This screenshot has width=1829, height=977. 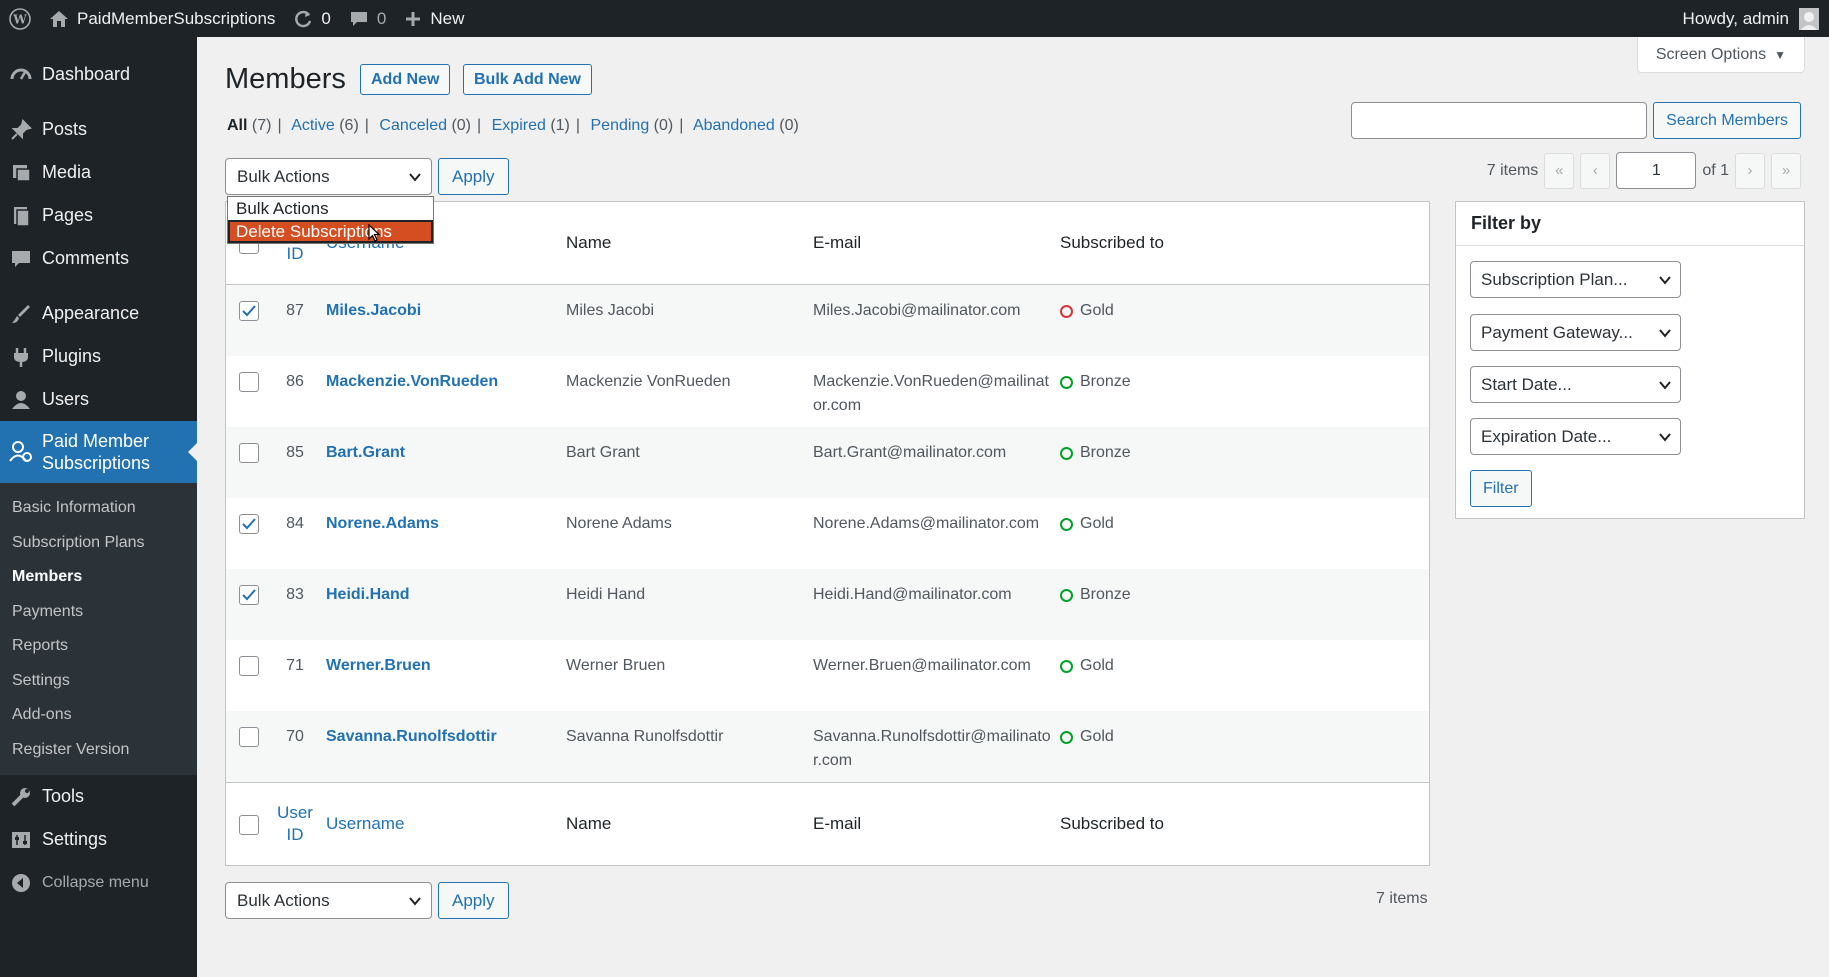 I want to click on bulk-actions-value-bottom: Bulk Actions, so click(x=283, y=900).